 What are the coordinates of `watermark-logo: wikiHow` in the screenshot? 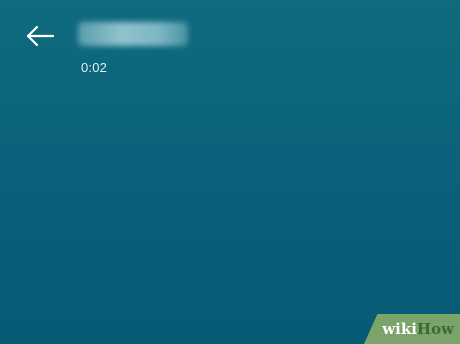 It's located at (418, 329).